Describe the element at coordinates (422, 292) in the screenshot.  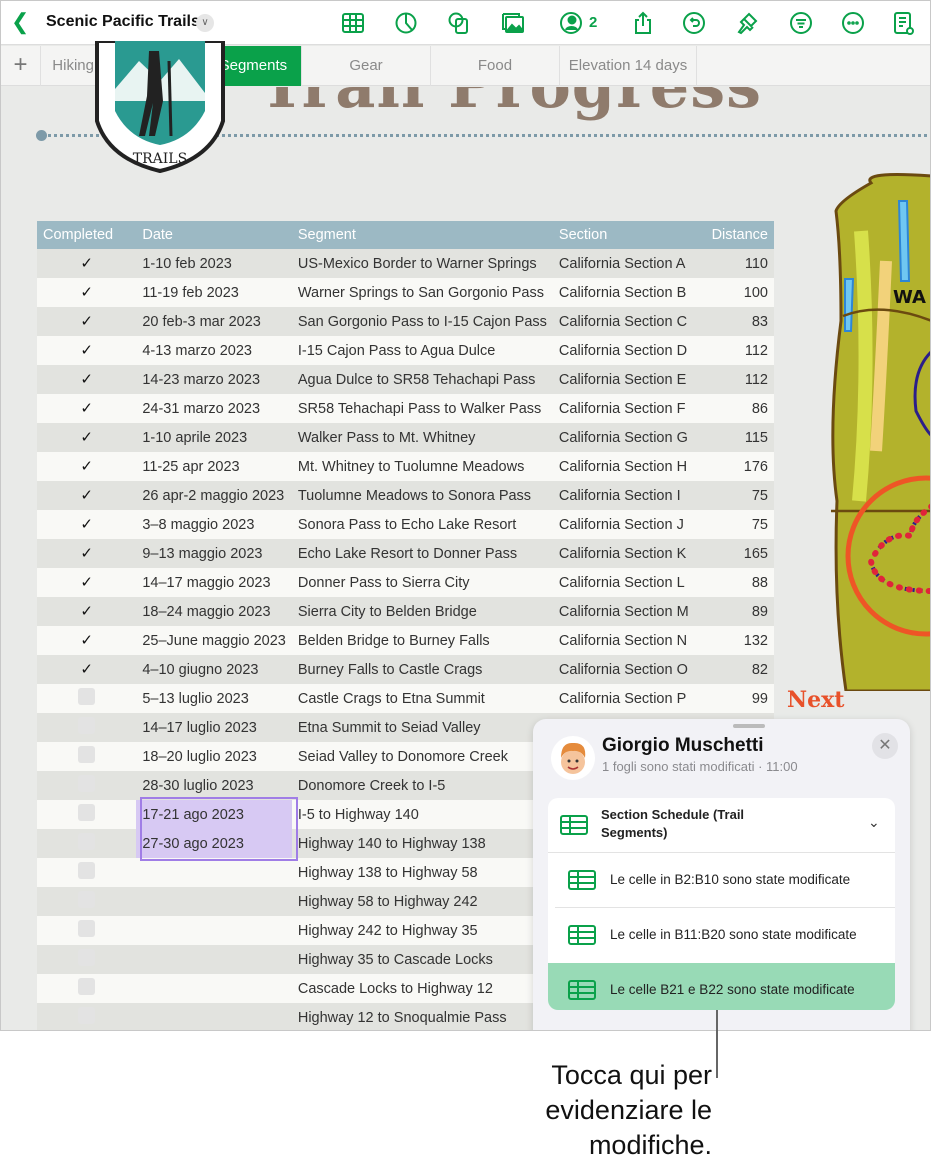
I see `segment-cell: Warner Springs to San Gorgonio Pass` at that location.